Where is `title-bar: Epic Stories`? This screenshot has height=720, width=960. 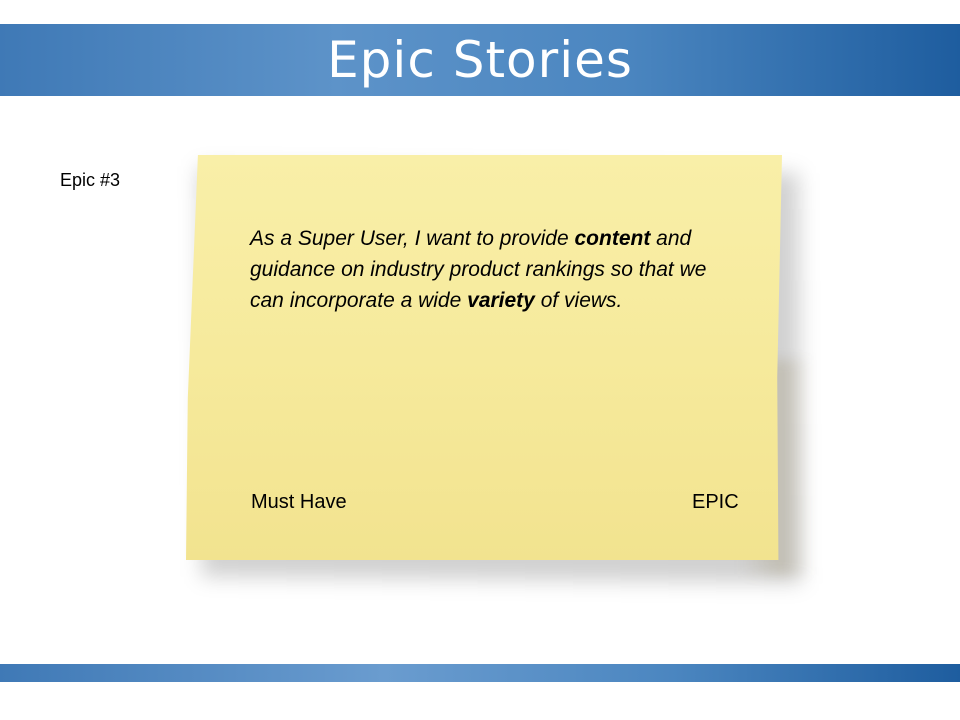 title-bar: Epic Stories is located at coordinates (480, 60).